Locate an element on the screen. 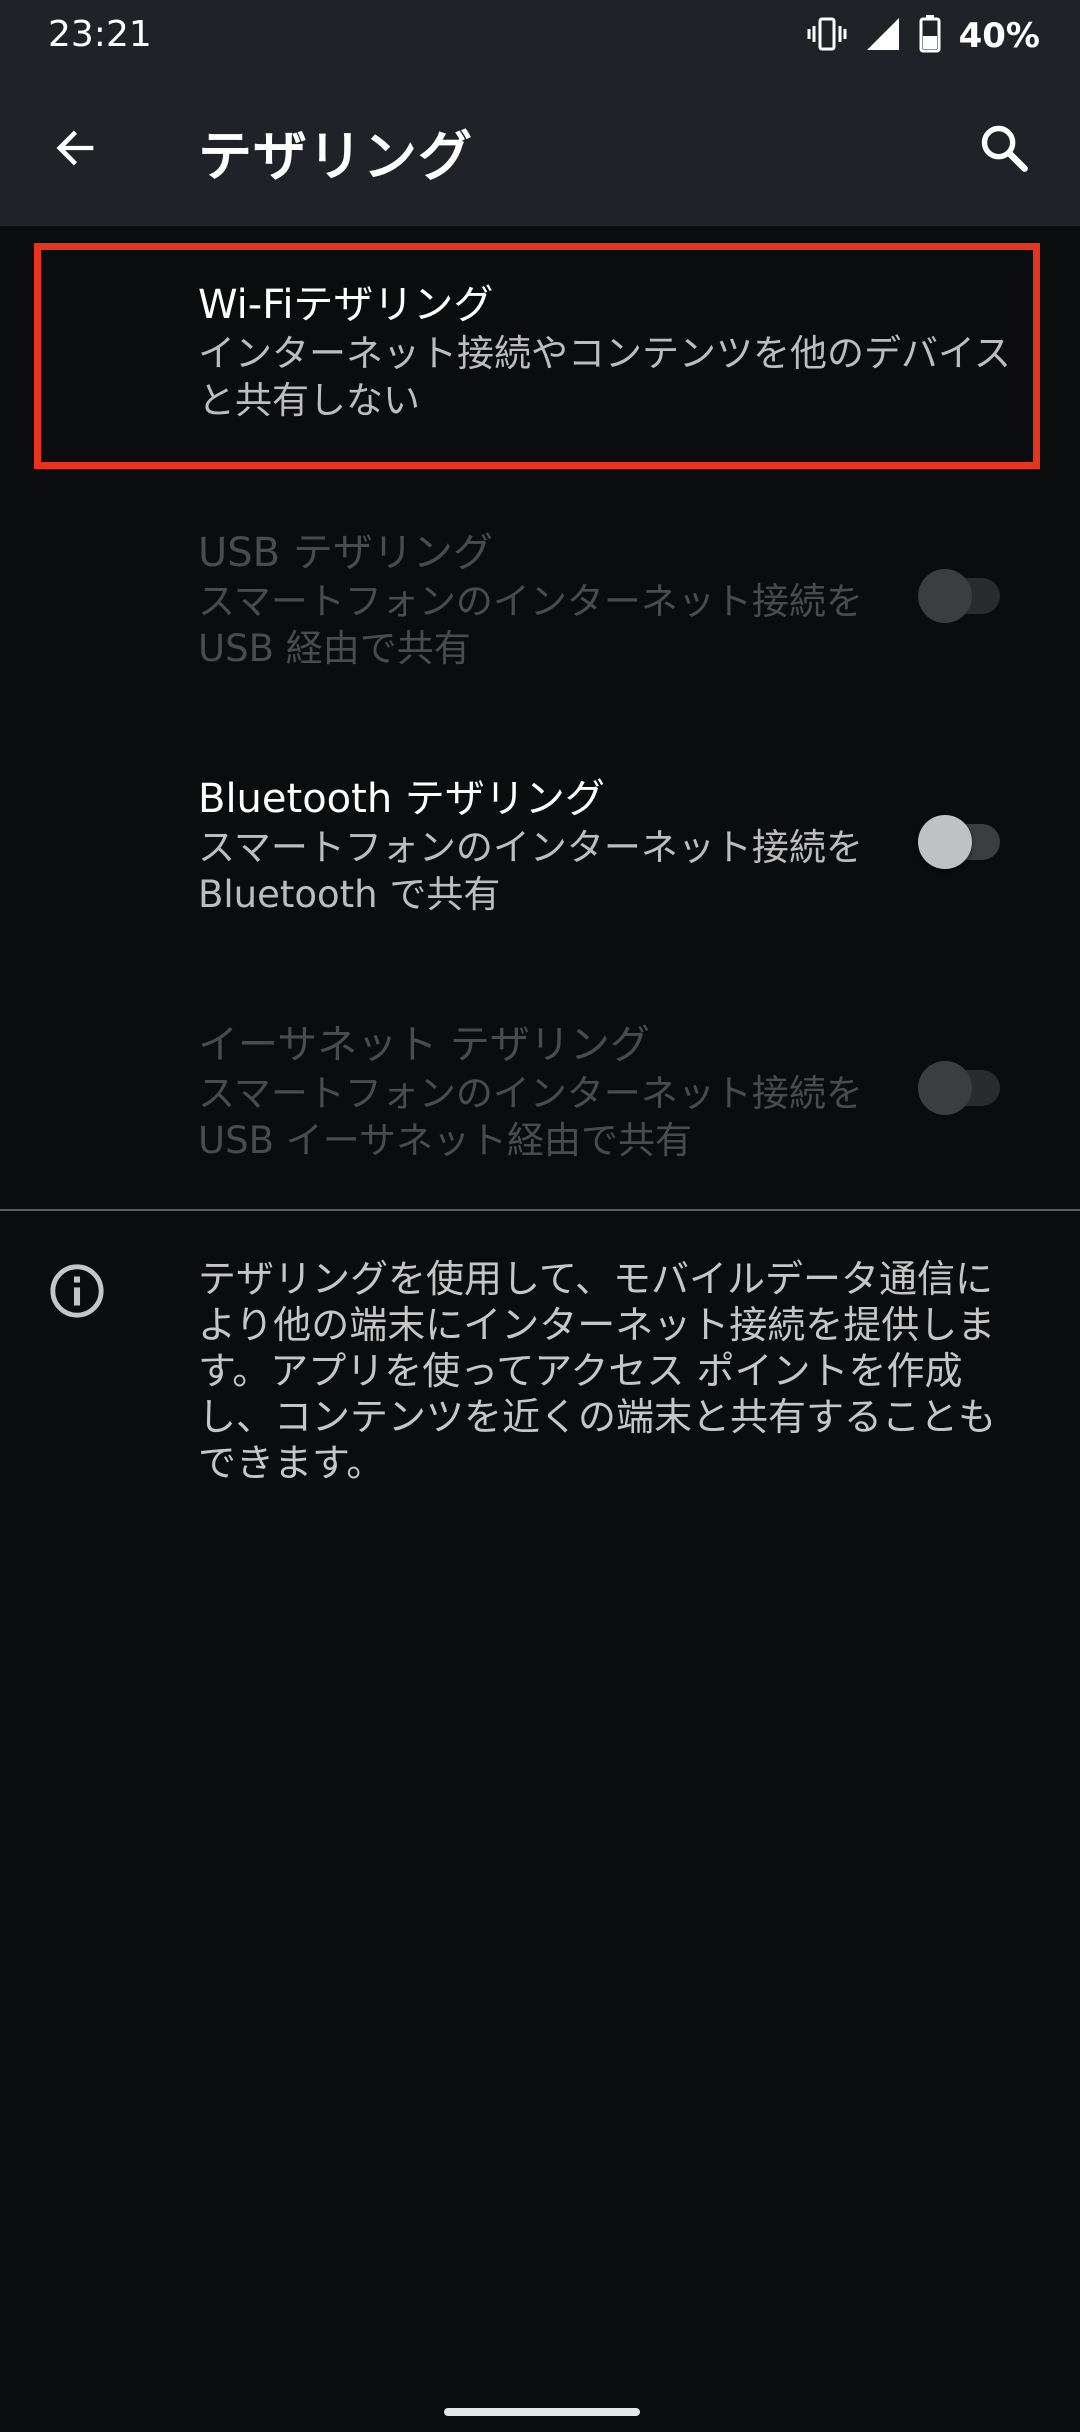 The image size is (1080, 2432). app-bar: テザリング is located at coordinates (540, 149).